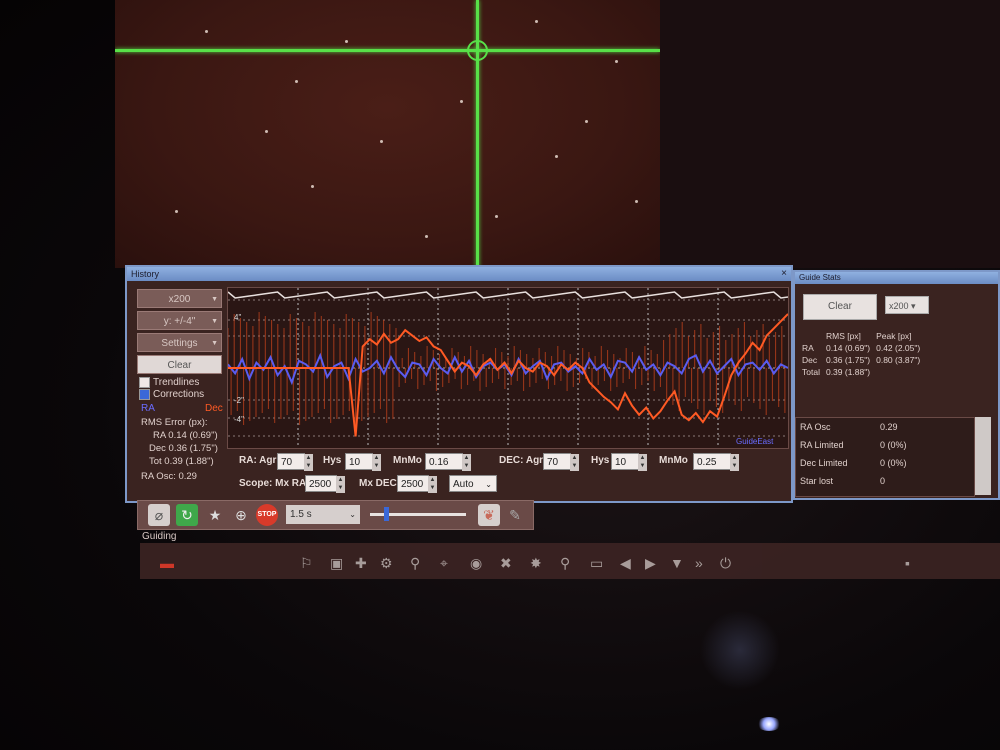 This screenshot has height=750, width=1000. I want to click on plus-icon: ✚, so click(361, 563).